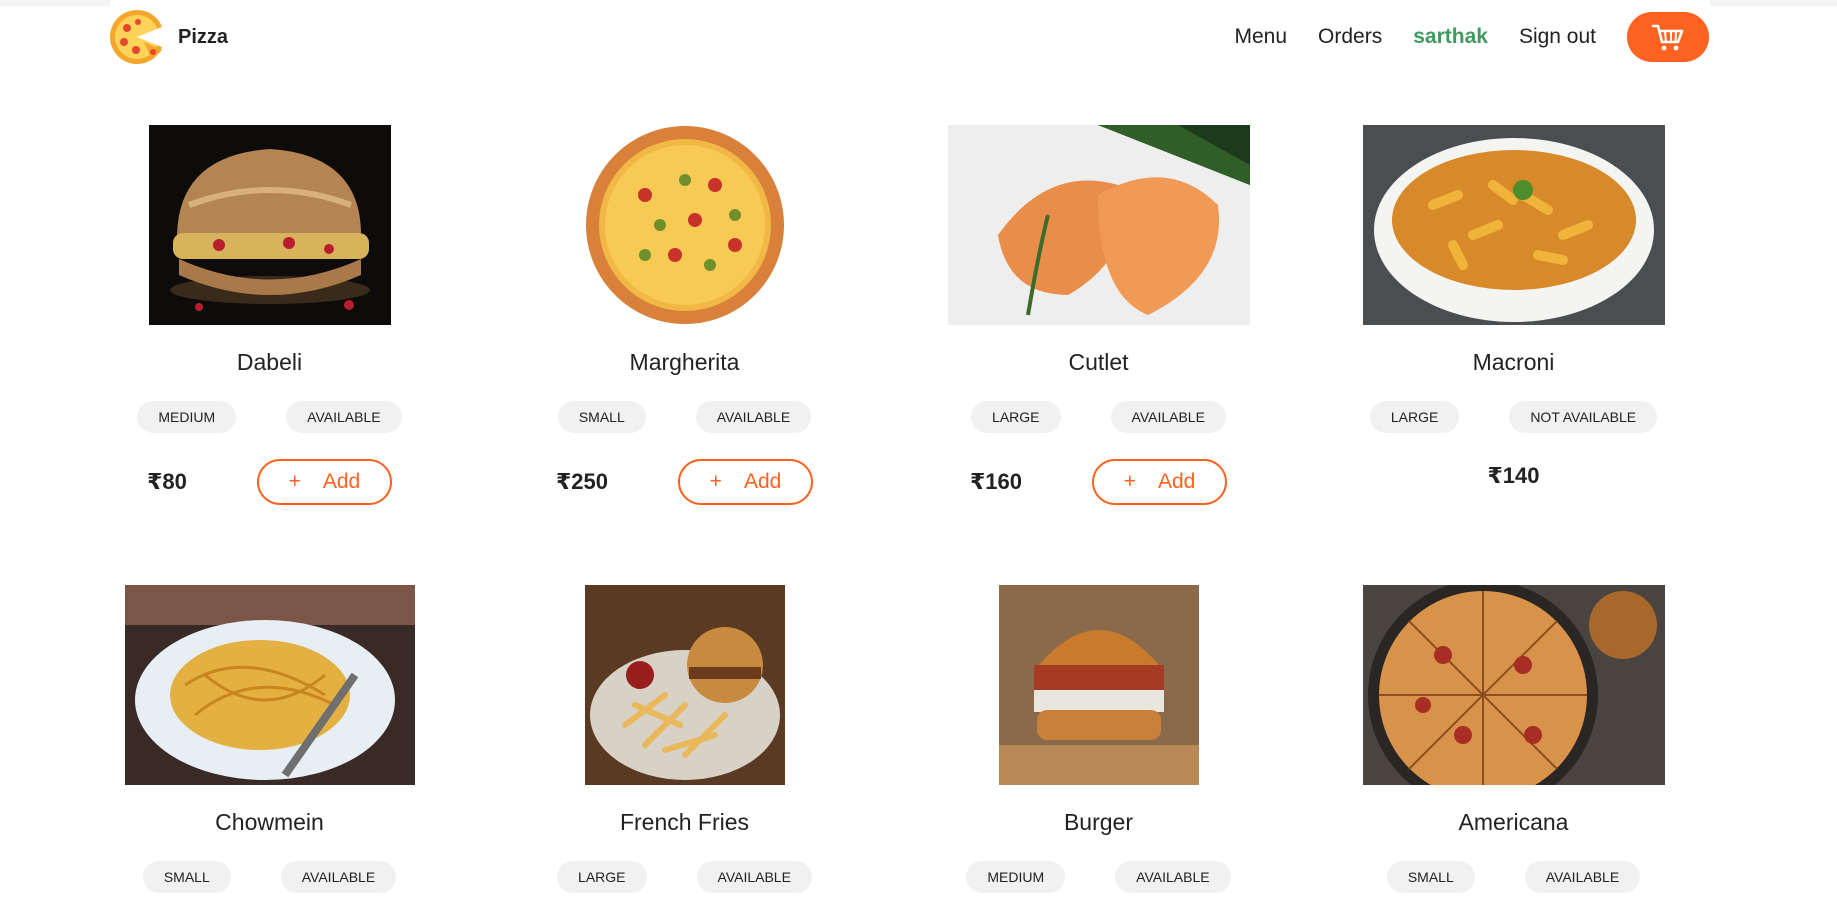 The image size is (1837, 917). What do you see at coordinates (1513, 362) in the screenshot?
I see `item-name: Macroni` at bounding box center [1513, 362].